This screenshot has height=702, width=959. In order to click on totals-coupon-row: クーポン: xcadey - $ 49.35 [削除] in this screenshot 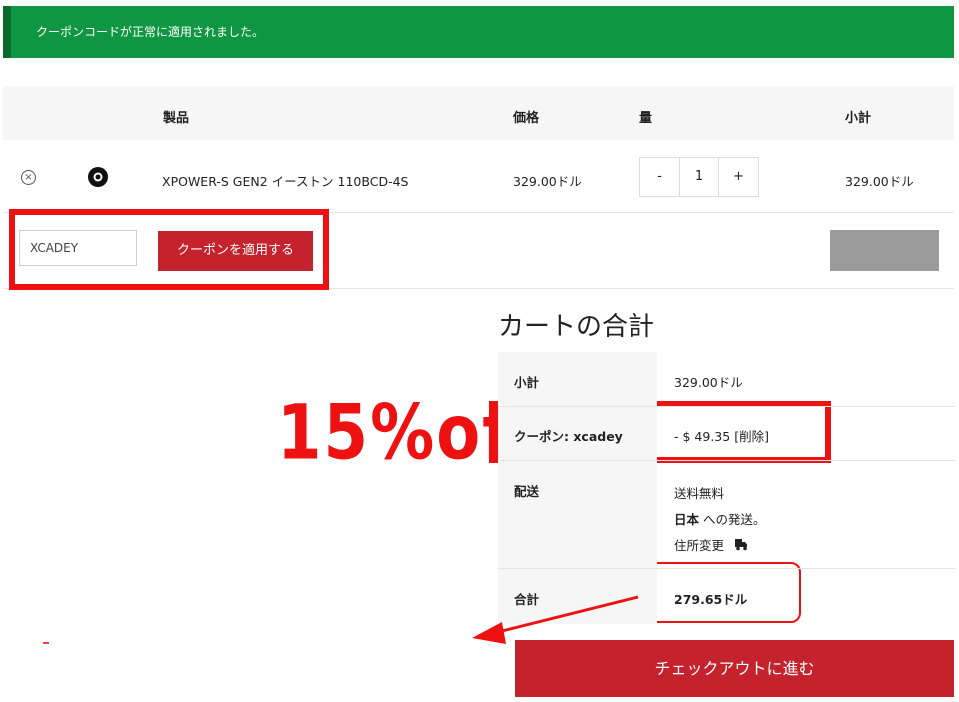, I will do `click(727, 434)`.